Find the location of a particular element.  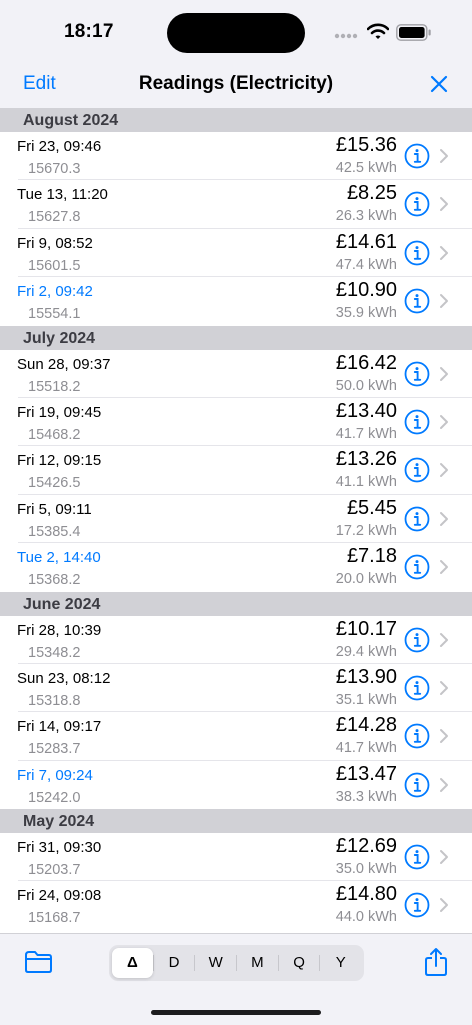

reading-usage: 17.2 kWh is located at coordinates (366, 530).